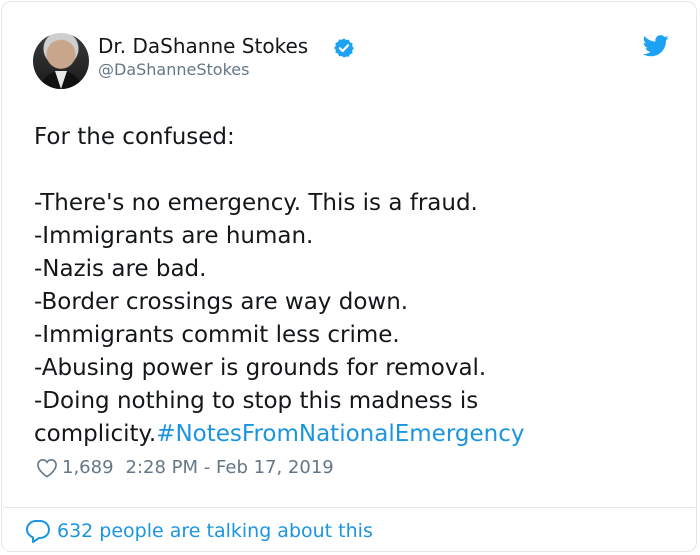 This screenshot has width=700, height=555. Describe the element at coordinates (203, 46) in the screenshot. I see `author-display-name: Dr. DaShanne Stokes` at that location.